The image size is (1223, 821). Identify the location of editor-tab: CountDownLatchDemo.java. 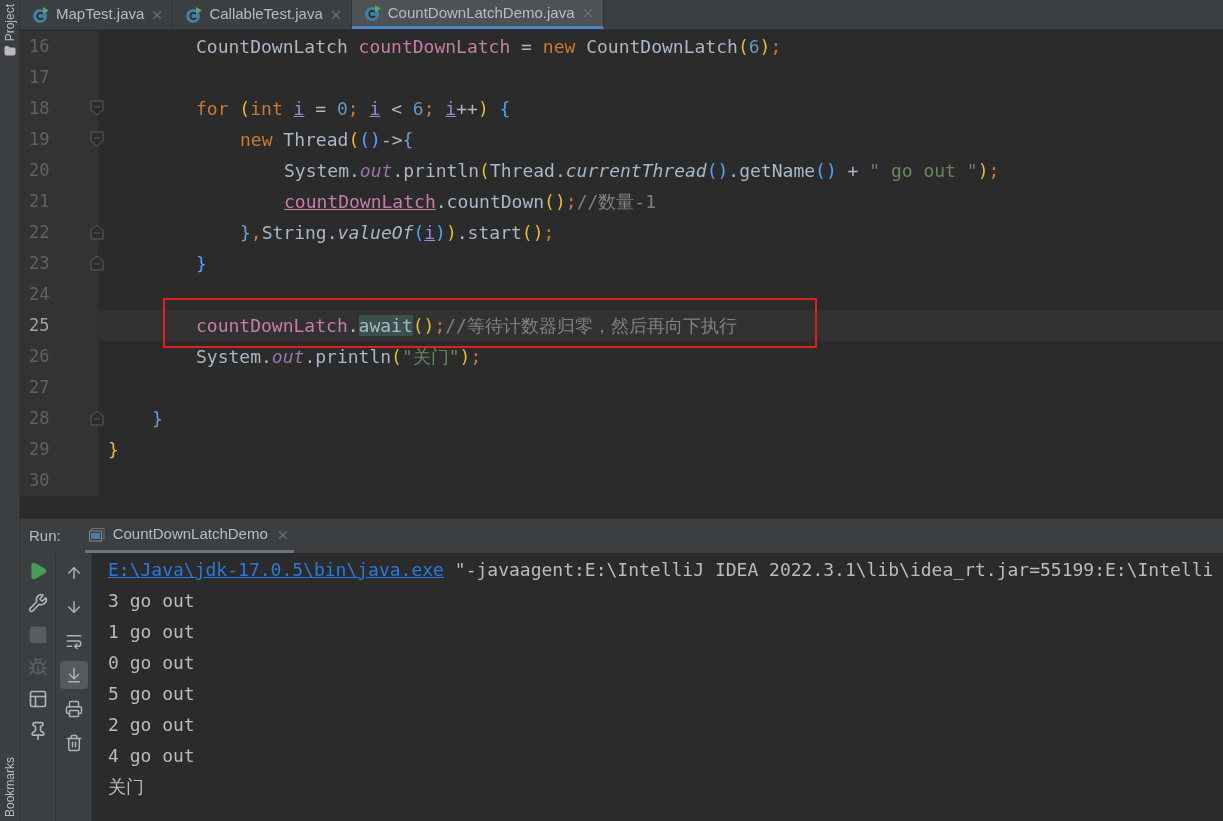
(477, 14).